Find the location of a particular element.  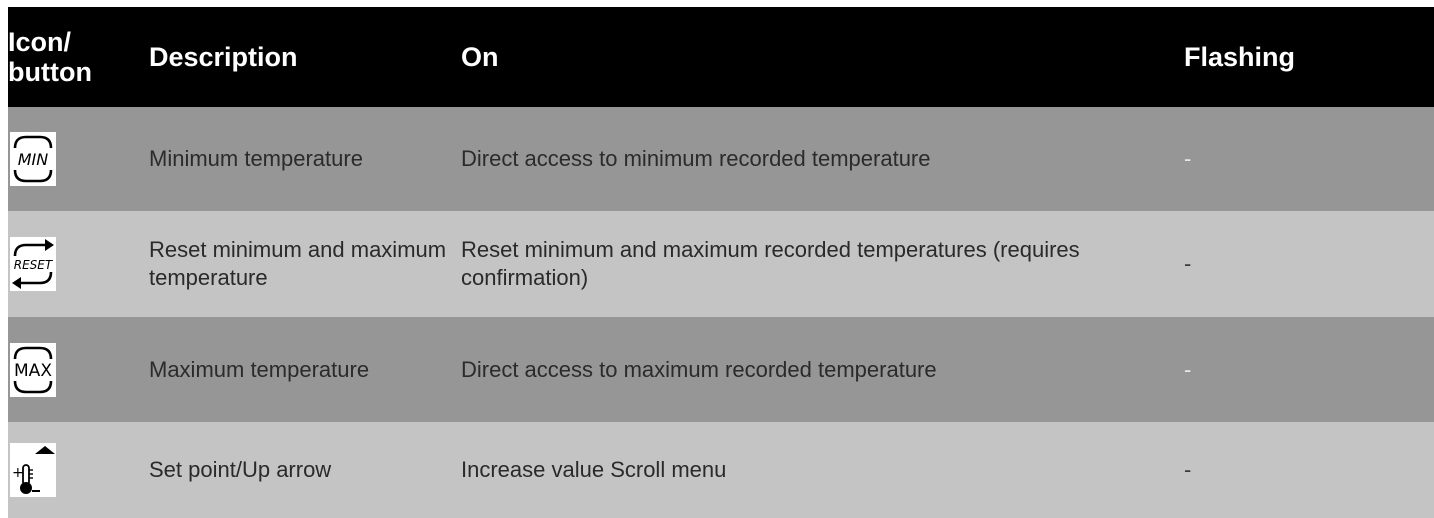

icon-cell: RESET is located at coordinates (74, 264).